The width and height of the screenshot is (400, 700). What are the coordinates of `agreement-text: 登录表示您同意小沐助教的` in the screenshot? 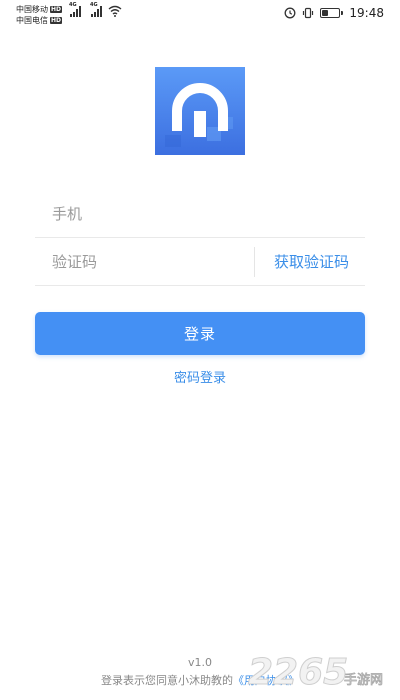 It's located at (167, 680).